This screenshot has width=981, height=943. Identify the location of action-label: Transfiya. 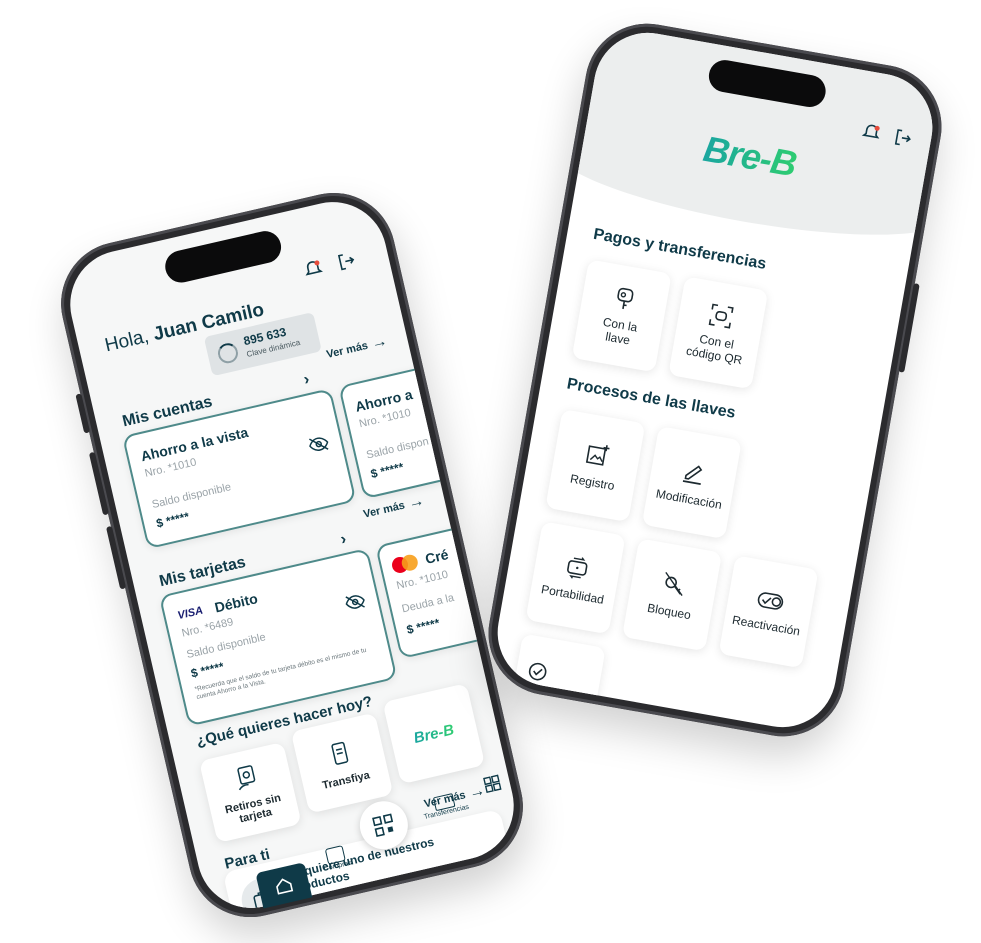
(346, 780).